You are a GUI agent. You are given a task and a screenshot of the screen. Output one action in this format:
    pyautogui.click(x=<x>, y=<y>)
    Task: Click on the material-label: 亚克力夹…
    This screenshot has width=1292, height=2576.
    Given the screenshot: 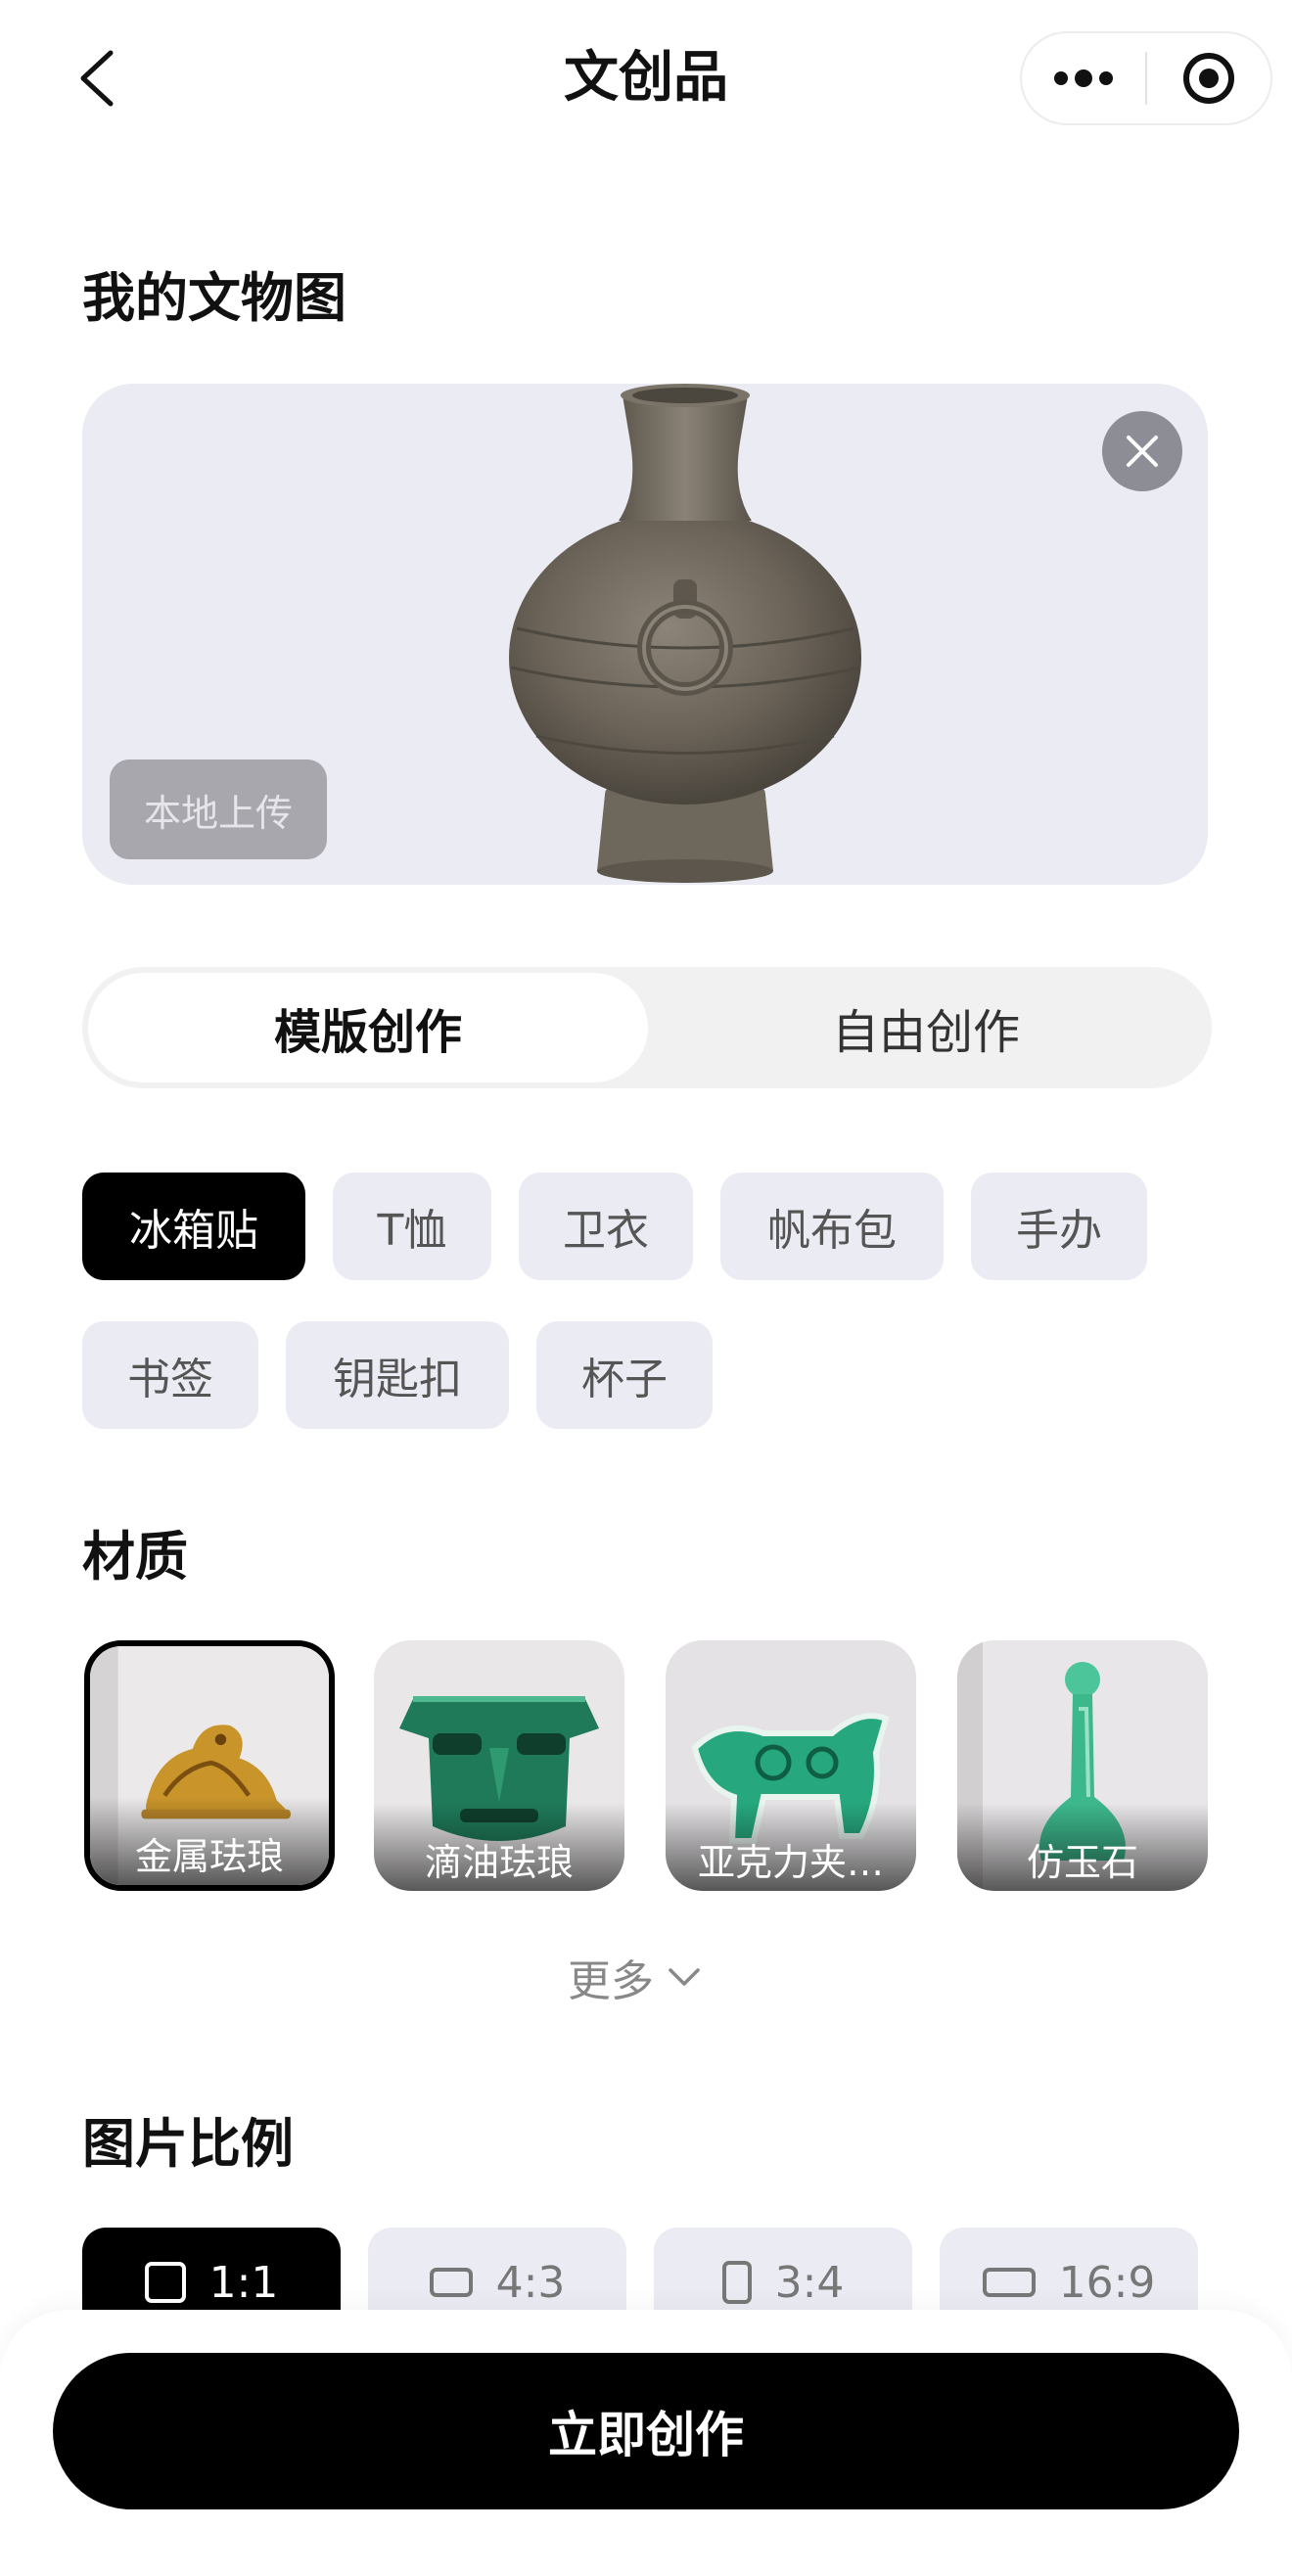 What is the action you would take?
    pyautogui.click(x=791, y=1847)
    